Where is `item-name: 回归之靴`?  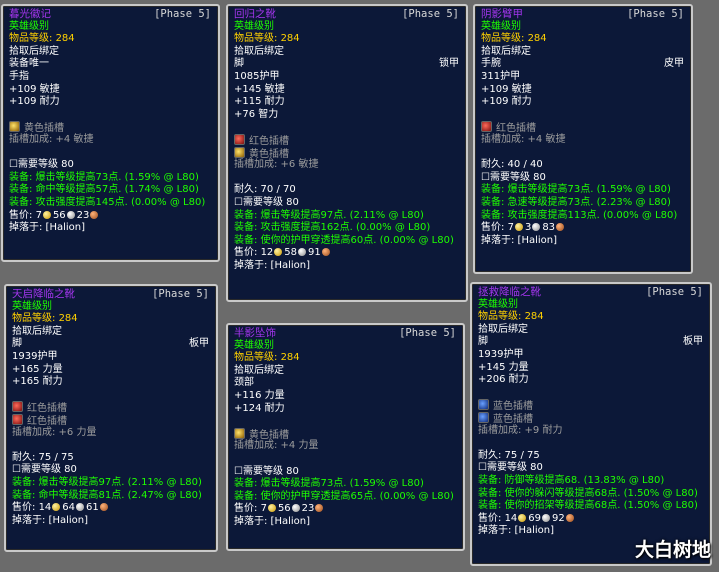
item-name: 回归之靴 is located at coordinates (255, 14).